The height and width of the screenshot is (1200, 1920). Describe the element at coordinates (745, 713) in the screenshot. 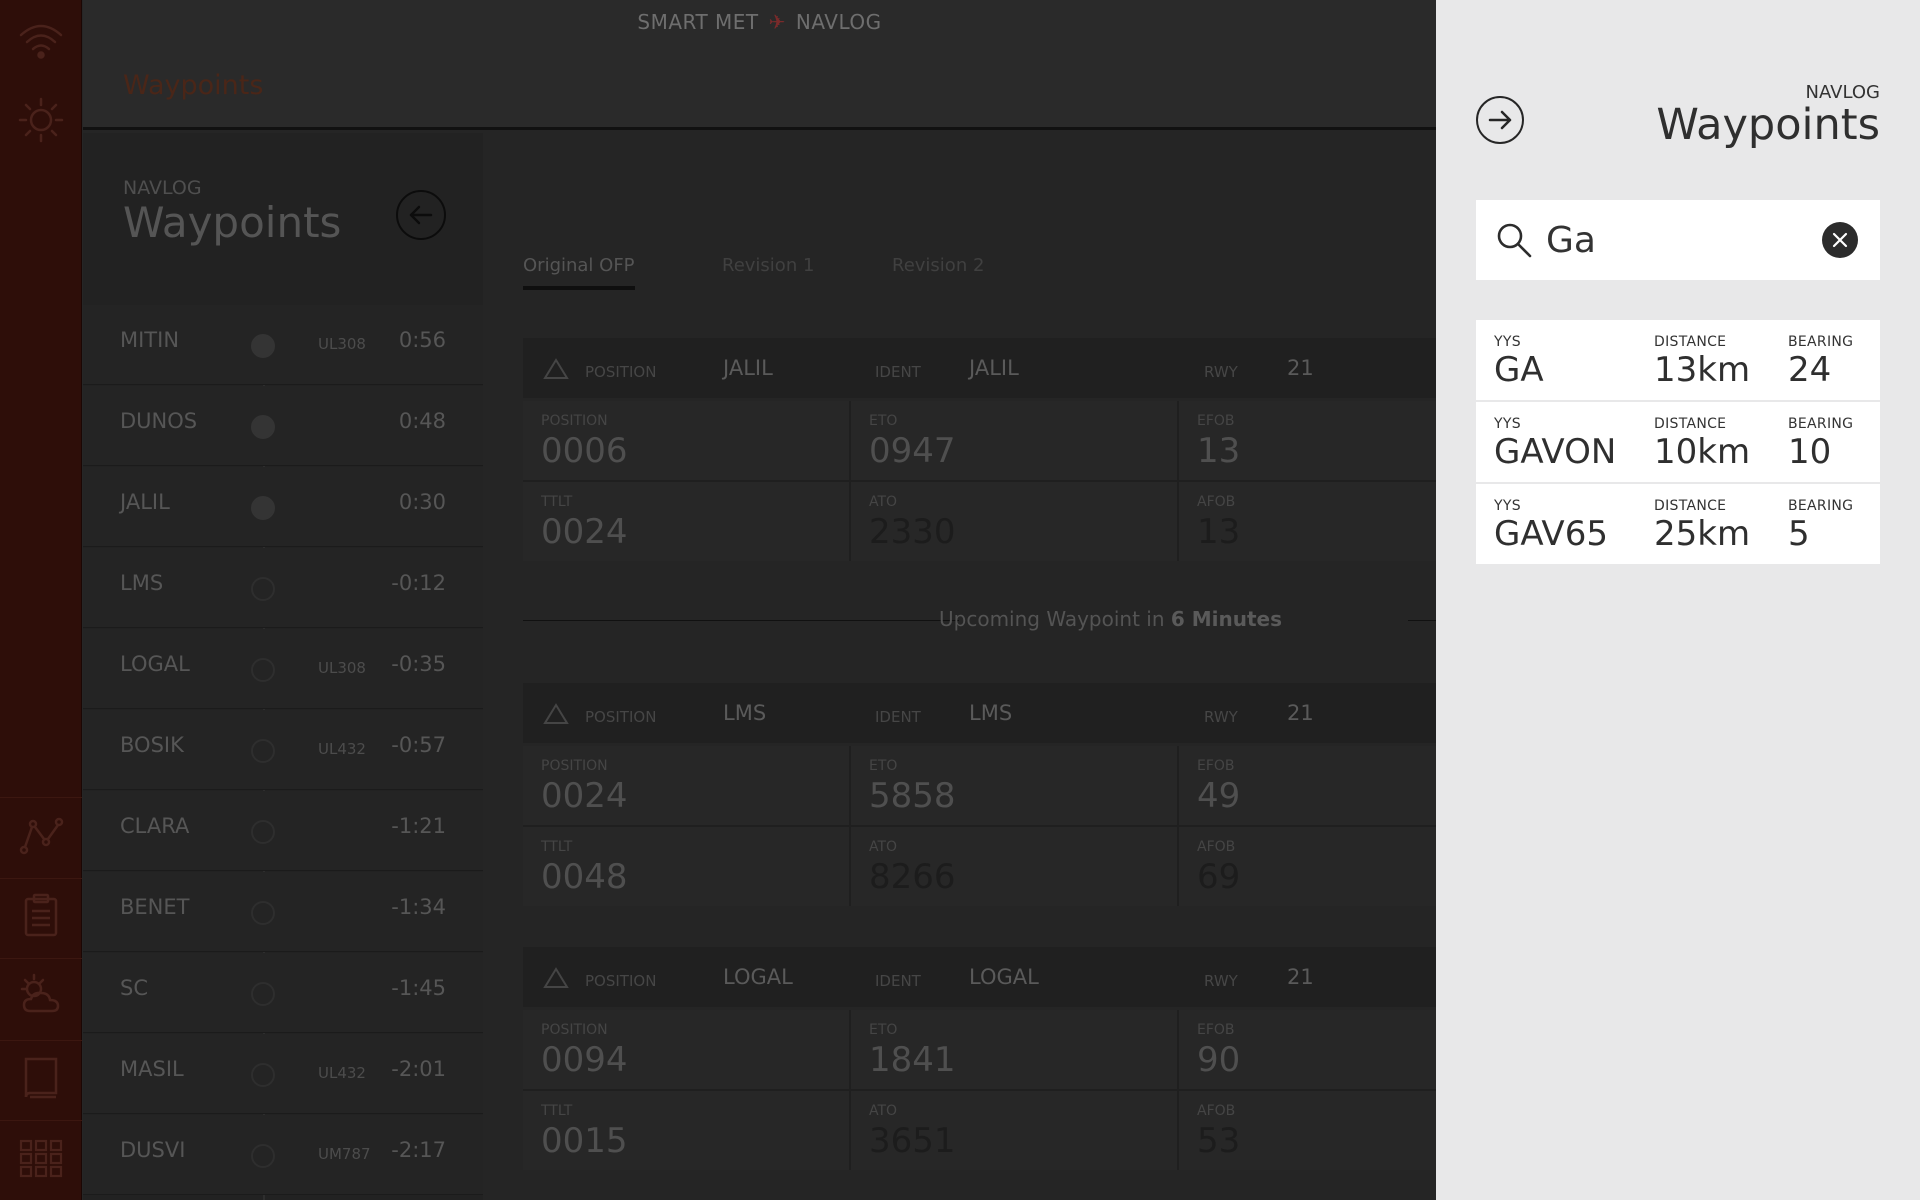

I see `position-value: LMS` at that location.